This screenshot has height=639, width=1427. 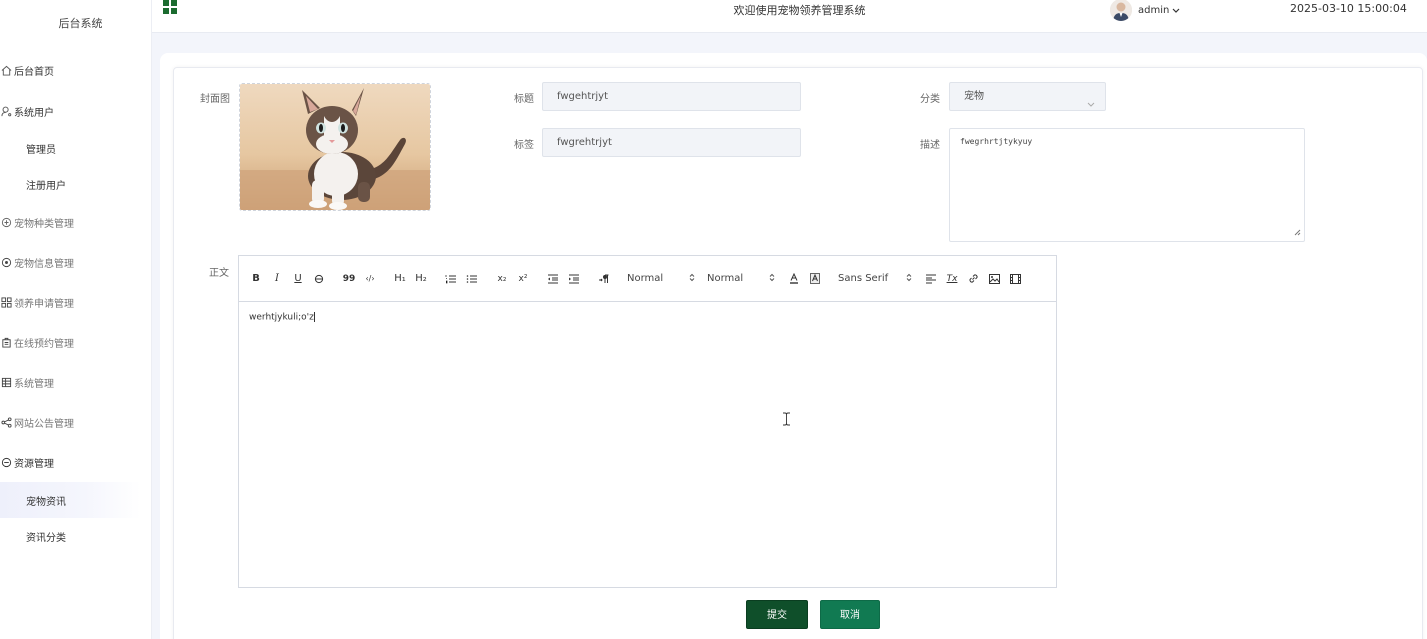 I want to click on font-family-value: Sans Serif, so click(x=863, y=278).